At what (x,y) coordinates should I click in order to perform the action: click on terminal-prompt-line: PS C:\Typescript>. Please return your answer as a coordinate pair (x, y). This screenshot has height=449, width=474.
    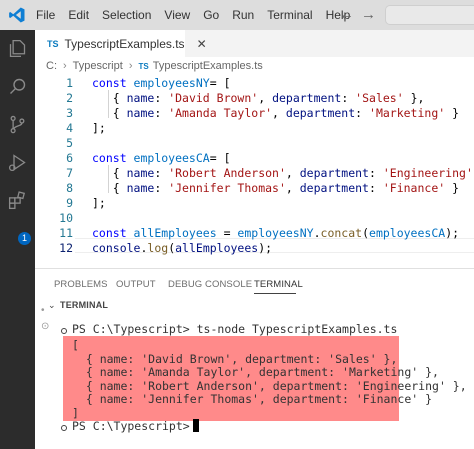
    Looking at the image, I should click on (135, 426).